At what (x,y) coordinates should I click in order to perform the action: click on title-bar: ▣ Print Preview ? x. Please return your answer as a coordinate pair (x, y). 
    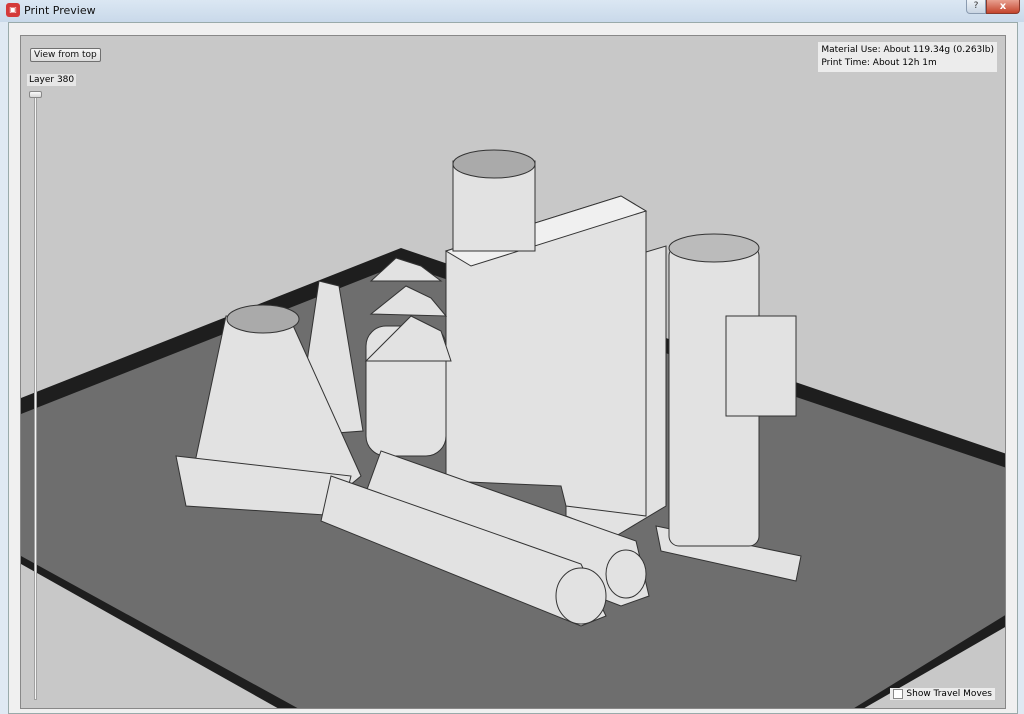
    Looking at the image, I should click on (512, 11).